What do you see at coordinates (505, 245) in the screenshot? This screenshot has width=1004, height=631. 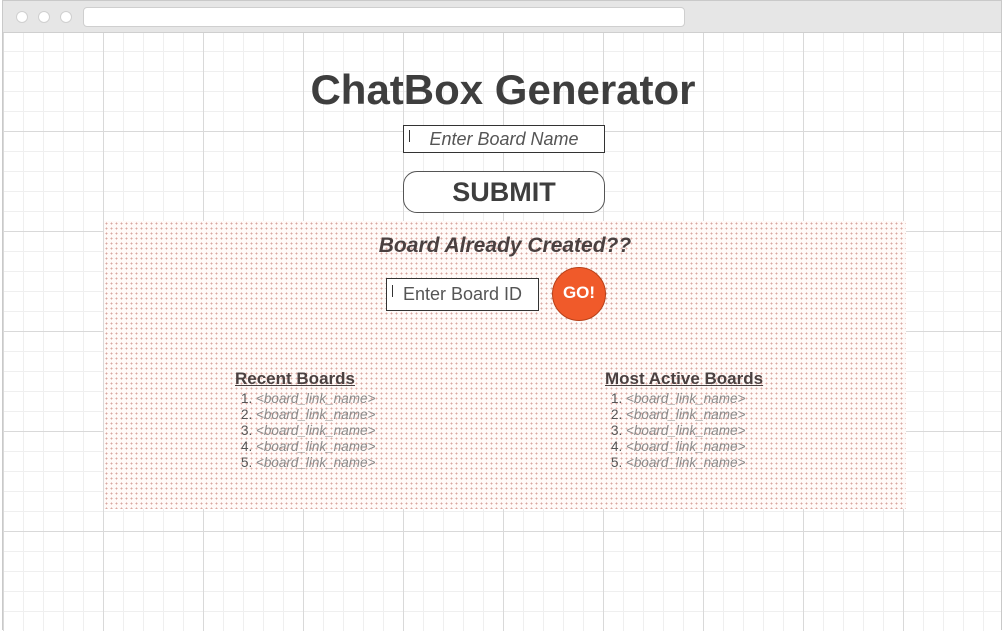 I see `existing-board-heading: Board Already Created??` at bounding box center [505, 245].